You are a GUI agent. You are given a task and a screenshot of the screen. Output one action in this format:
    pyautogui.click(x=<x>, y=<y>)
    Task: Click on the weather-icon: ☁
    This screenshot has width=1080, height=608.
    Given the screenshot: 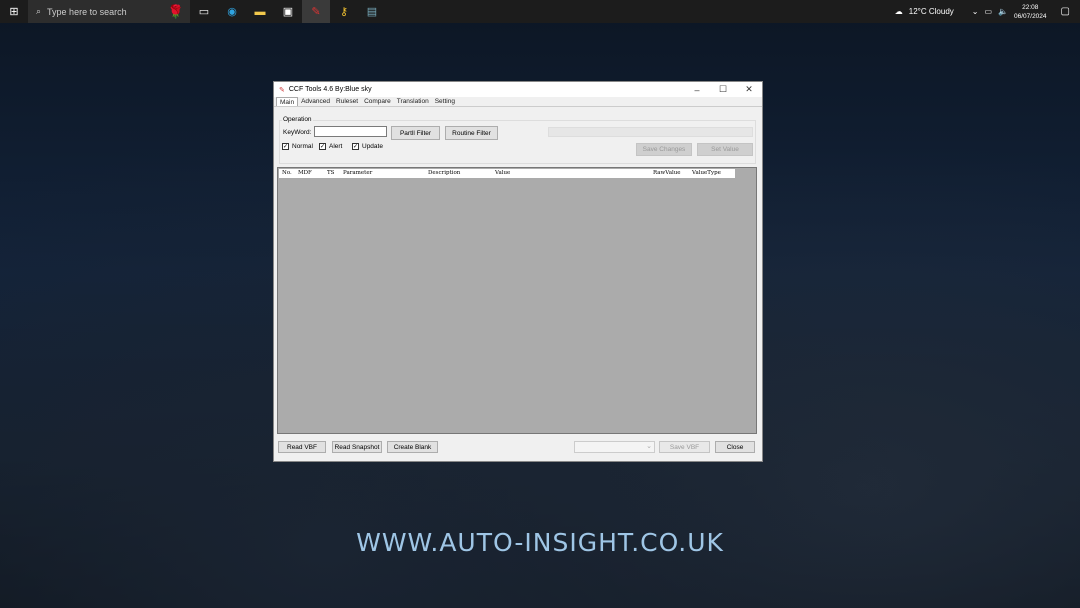 What is the action you would take?
    pyautogui.click(x=898, y=11)
    